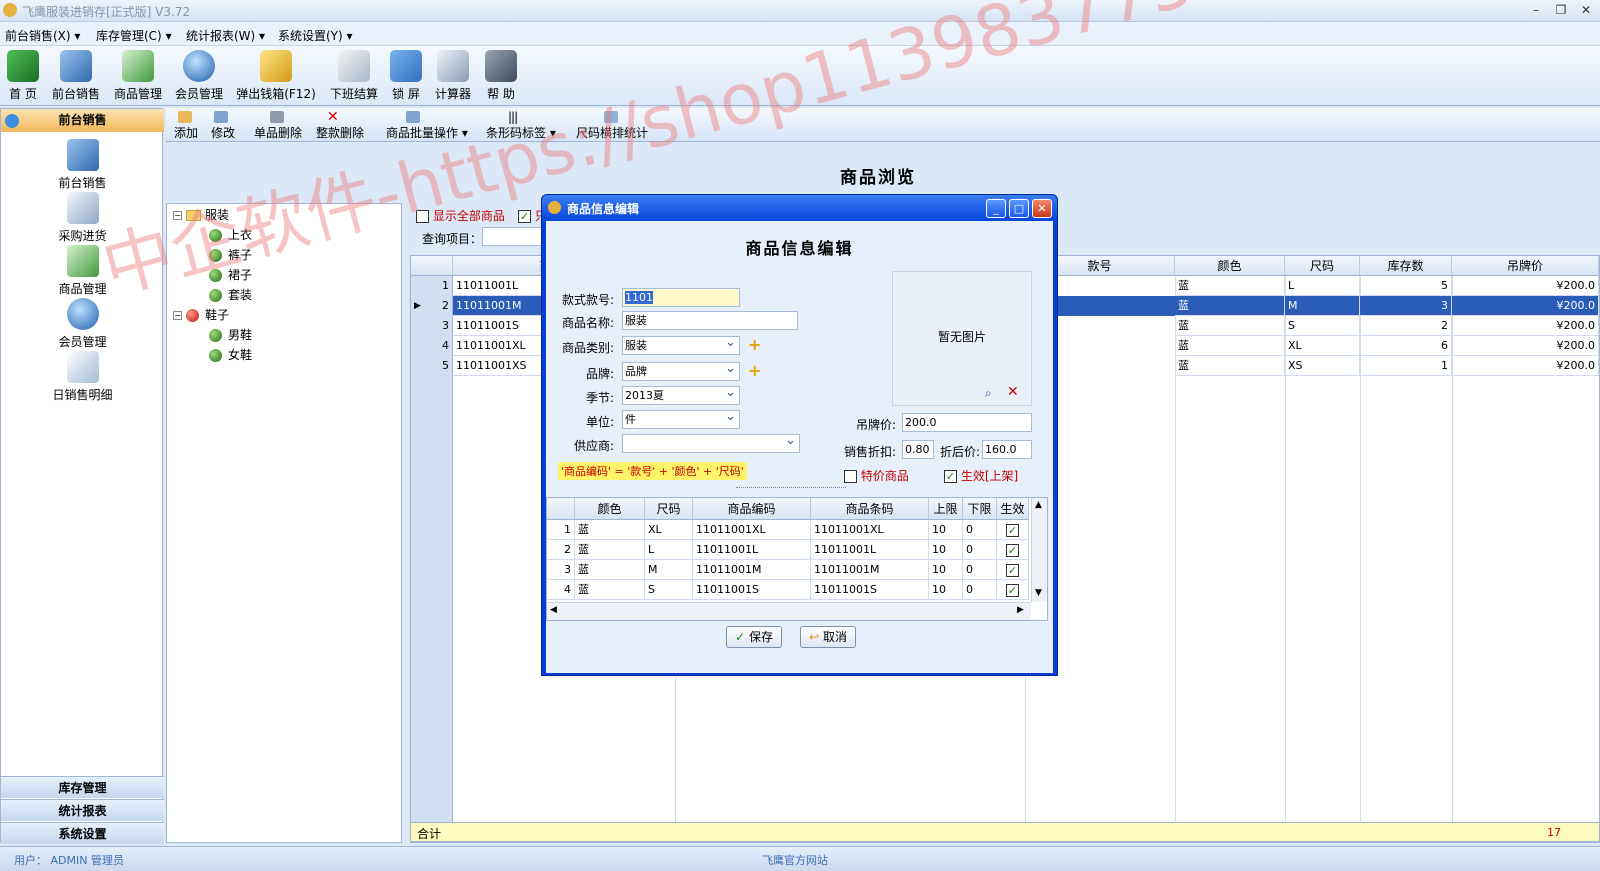  Describe the element at coordinates (754, 345) in the screenshot. I see `add-category-icon: +` at that location.